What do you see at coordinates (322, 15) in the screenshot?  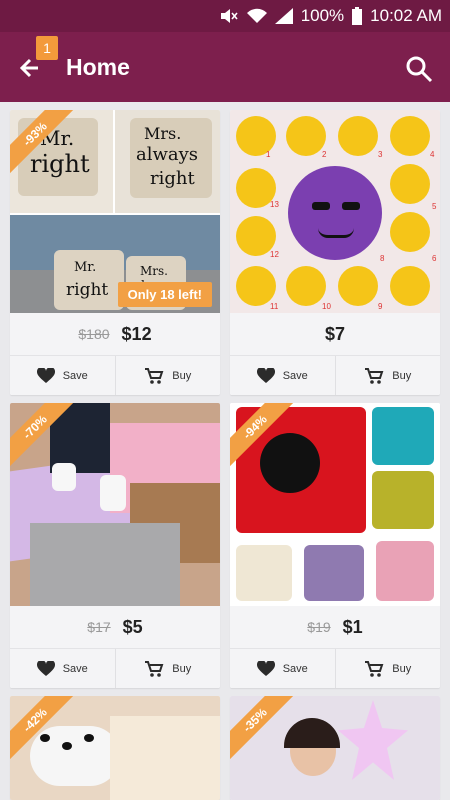 I see `battery-label: 100%` at bounding box center [322, 15].